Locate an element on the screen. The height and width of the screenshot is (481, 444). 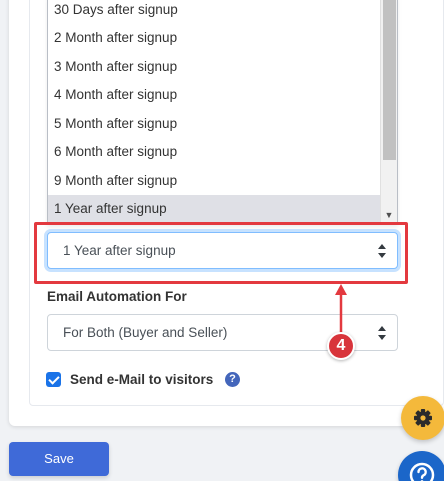
listbox-option: 5 Month after signup is located at coordinates (214, 124).